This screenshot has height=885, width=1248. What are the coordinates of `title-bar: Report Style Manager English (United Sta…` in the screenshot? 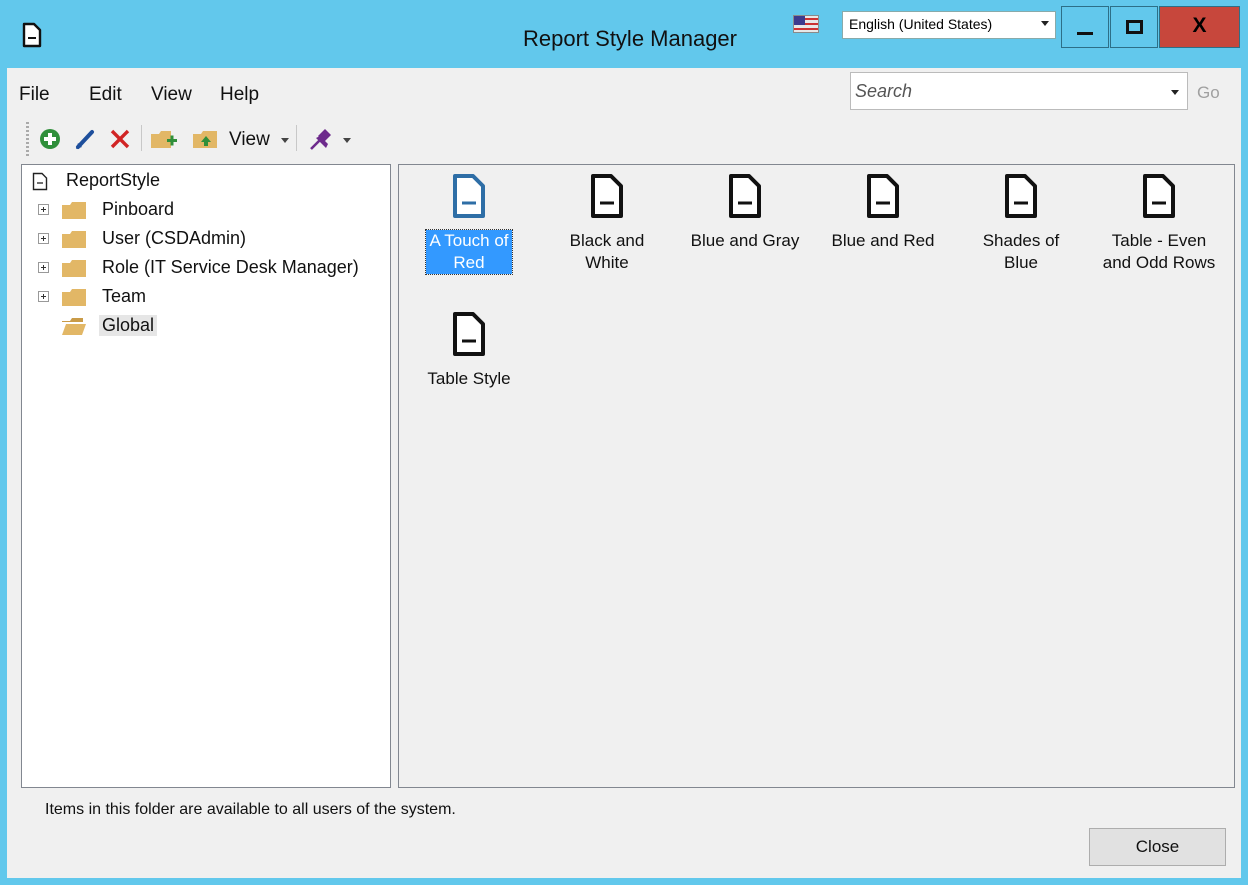 It's located at (624, 34).